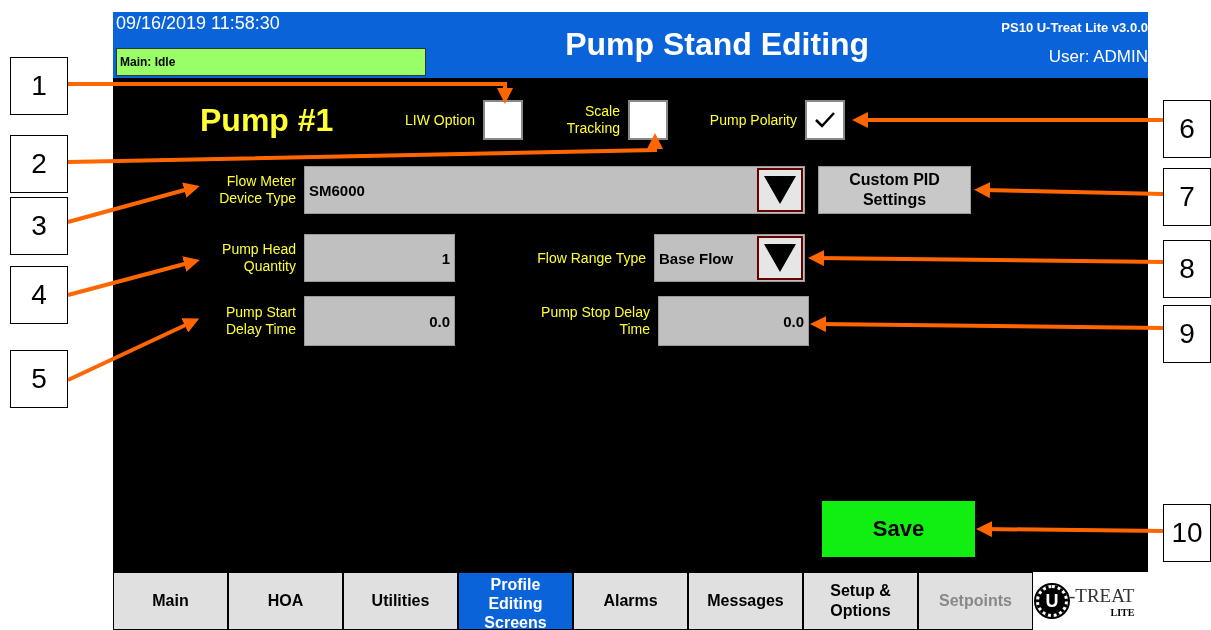 This screenshot has height=630, width=1211. What do you see at coordinates (1098, 57) in the screenshot?
I see `user-label: User: ADMIN` at bounding box center [1098, 57].